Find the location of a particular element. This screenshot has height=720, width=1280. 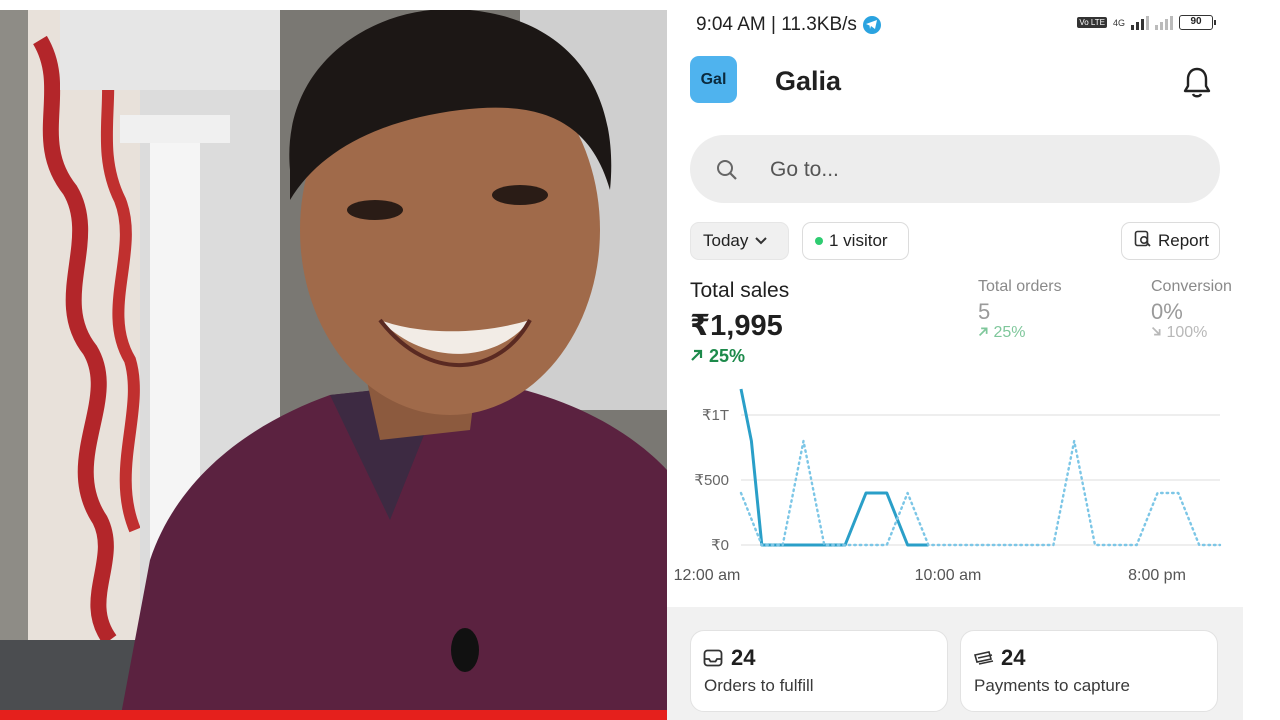

chart-series is located at coordinates (980, 467).